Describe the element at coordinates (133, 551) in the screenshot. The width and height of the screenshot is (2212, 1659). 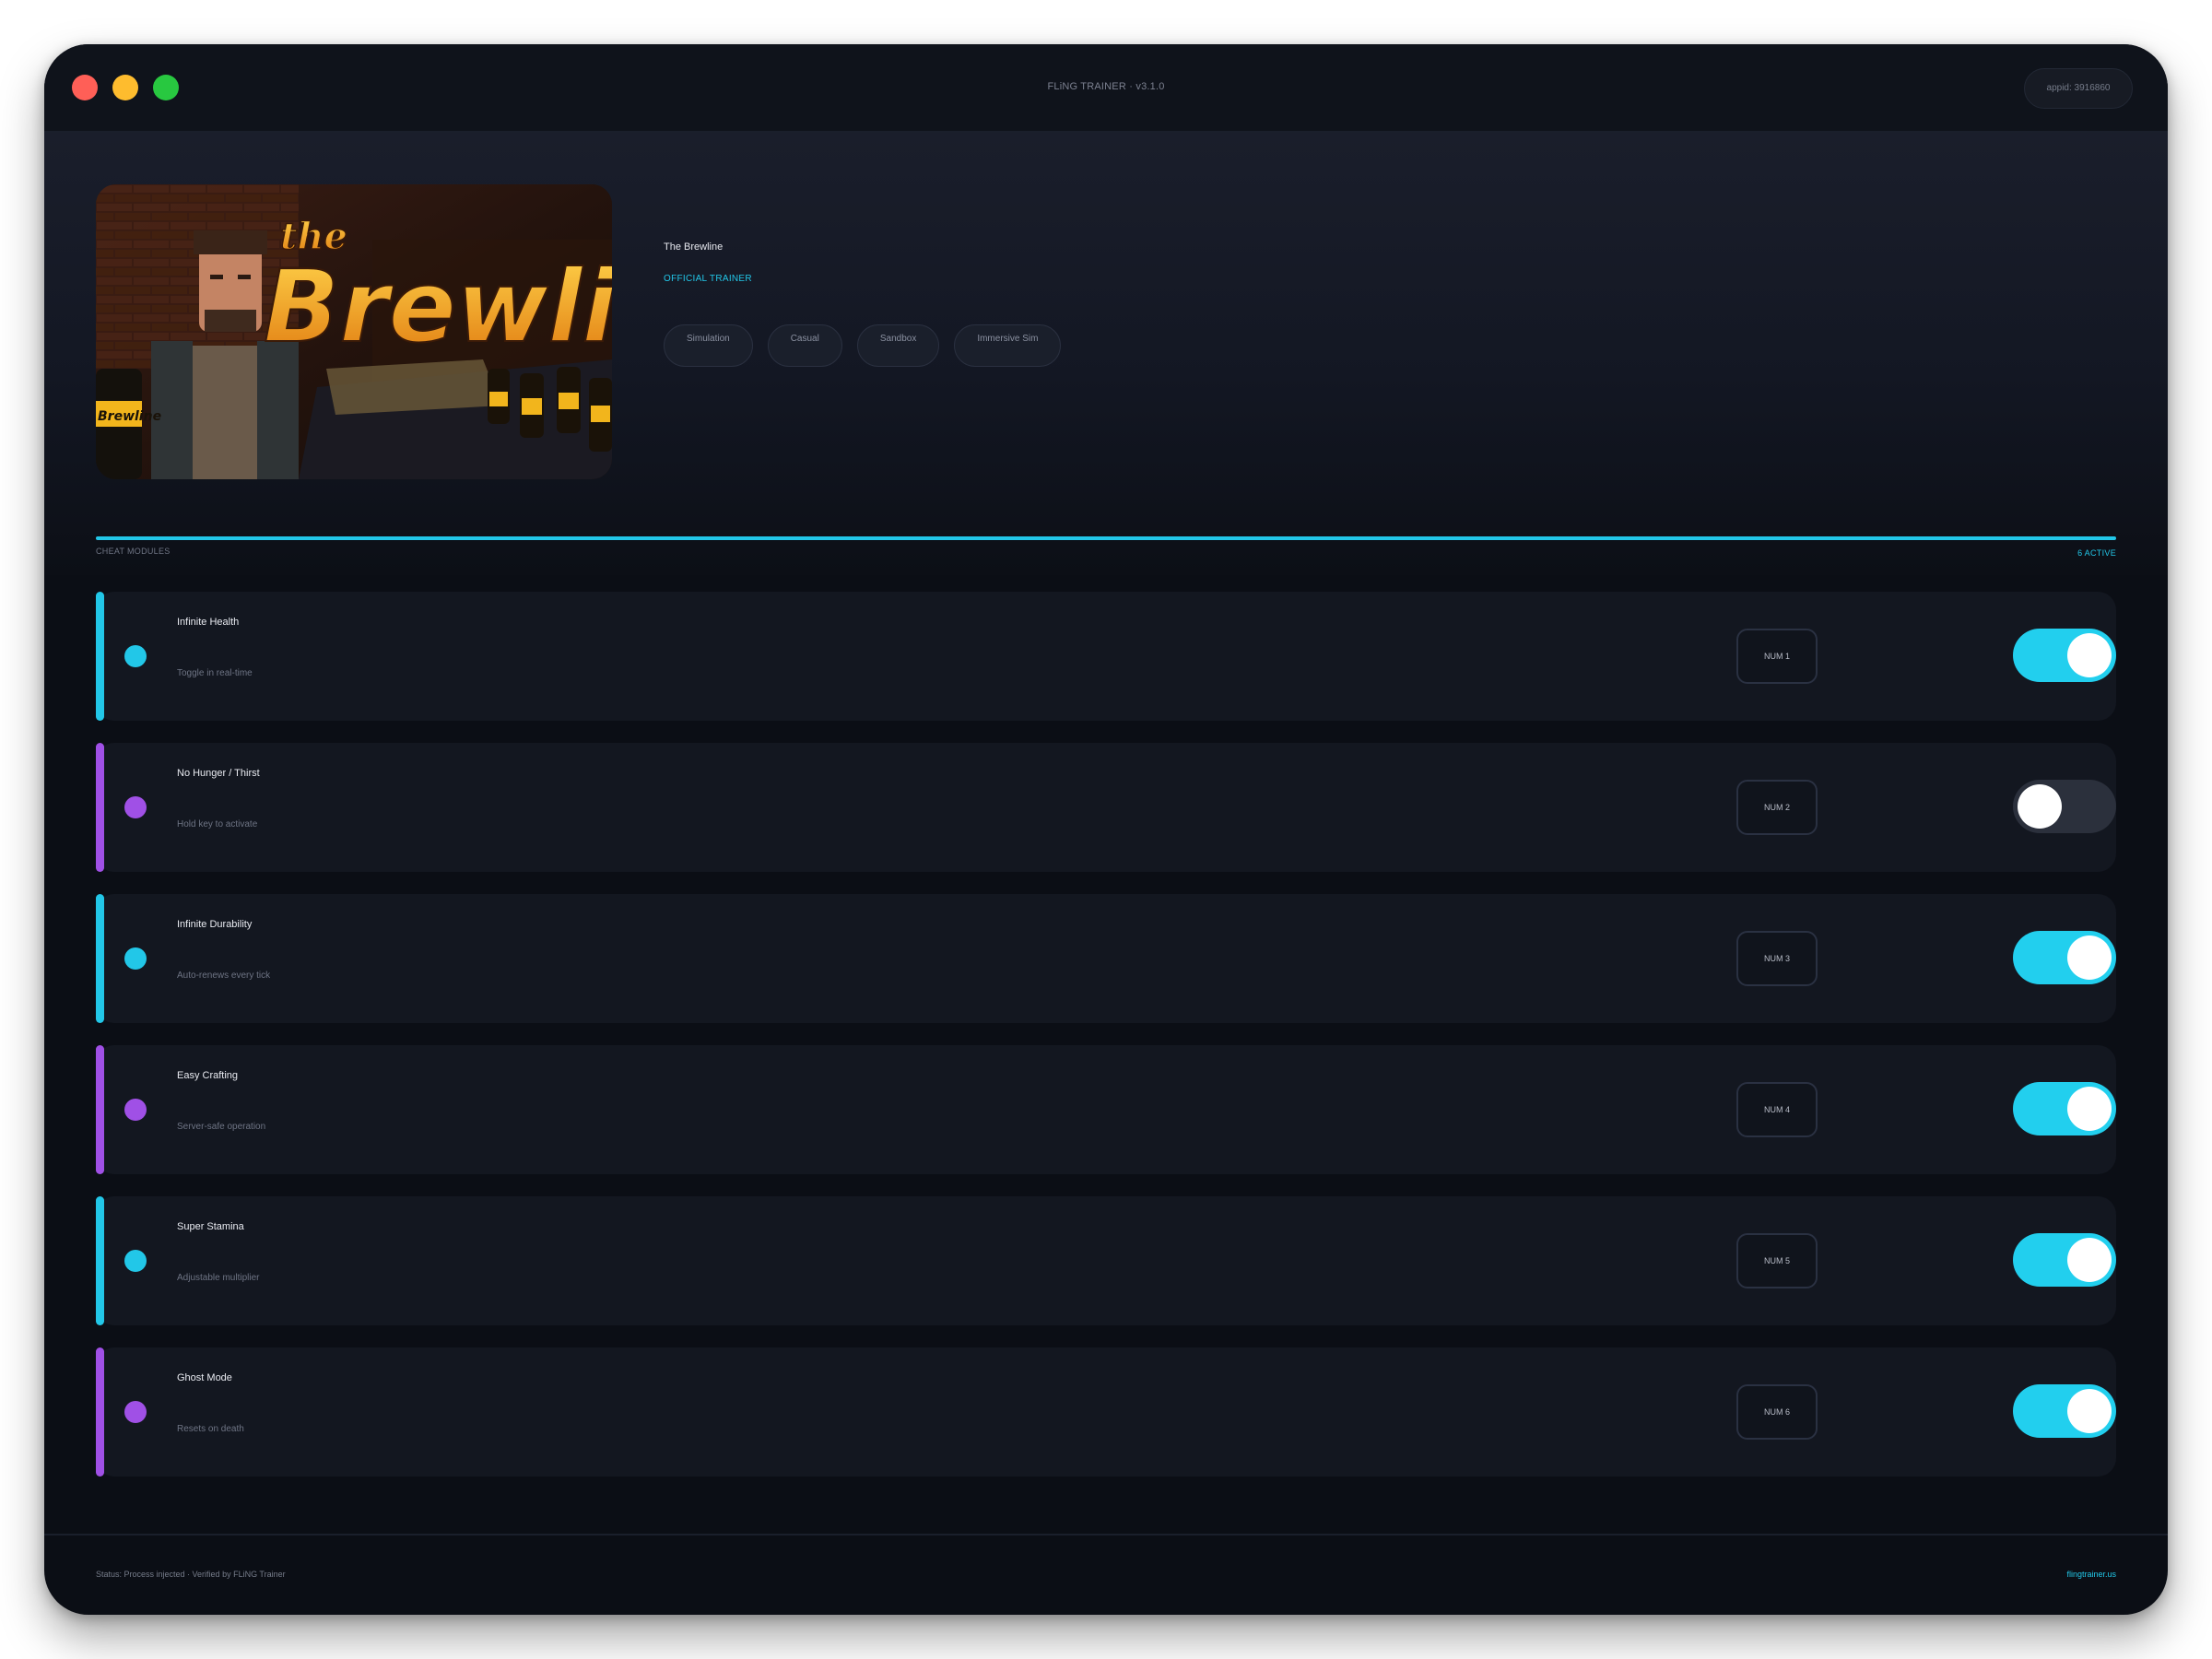
I see `section-label: CHEAT MODULES` at that location.